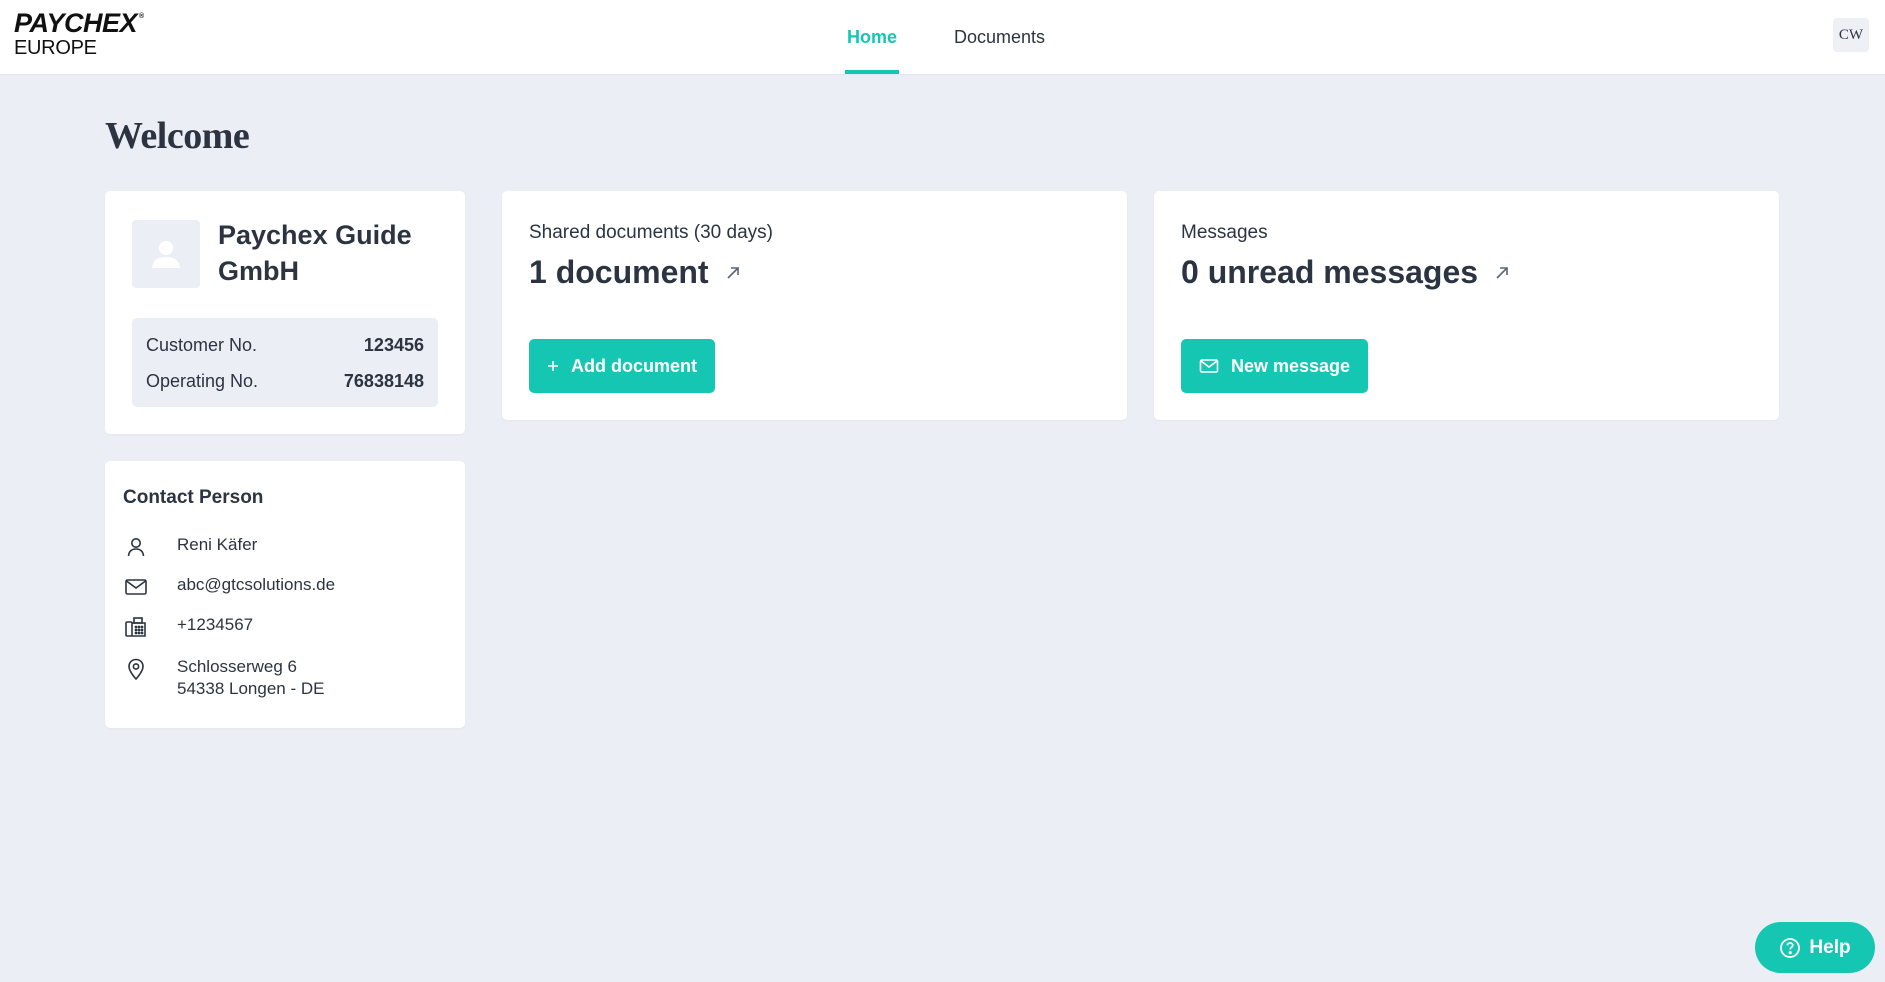  I want to click on top-navigation-bar: PAYCHEX ® EUROPE Home Documents CW, so click(942, 37).